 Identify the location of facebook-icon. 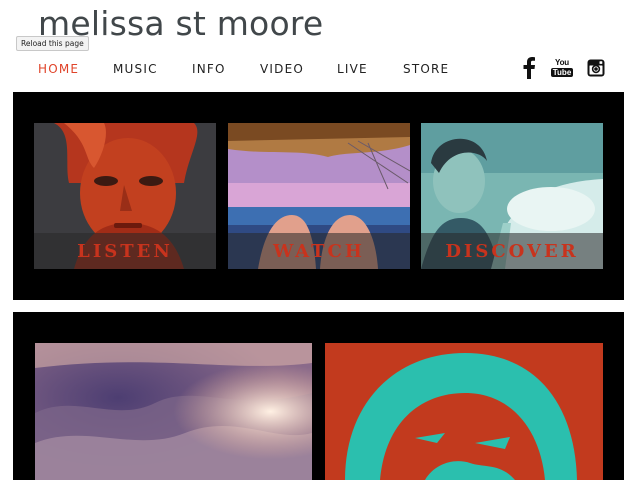
(529, 68).